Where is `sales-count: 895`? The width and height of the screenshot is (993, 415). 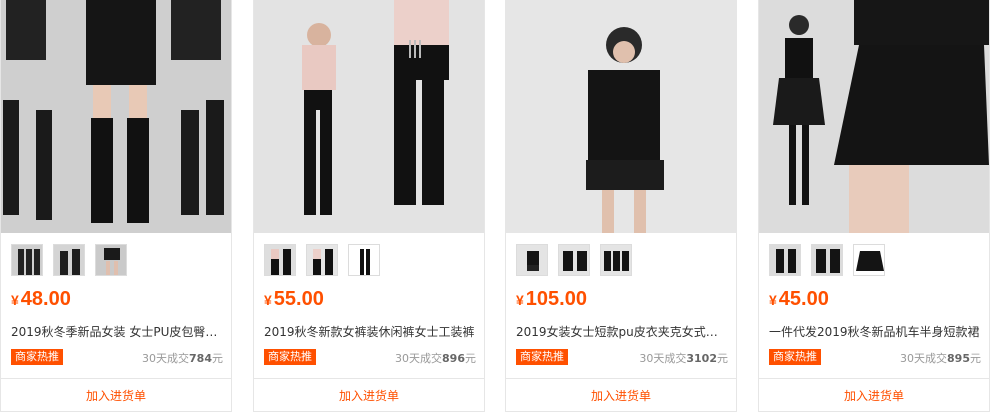
sales-count: 895 is located at coordinates (958, 358).